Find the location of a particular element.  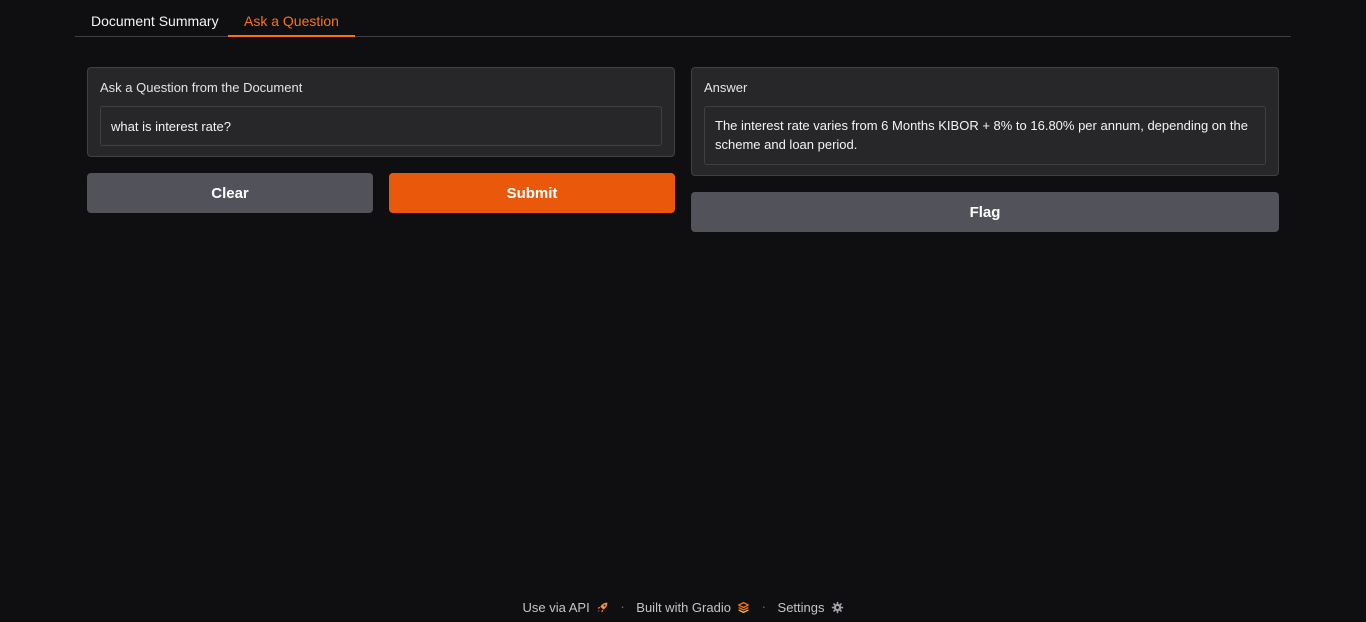

settings-link: Settings is located at coordinates (810, 607).